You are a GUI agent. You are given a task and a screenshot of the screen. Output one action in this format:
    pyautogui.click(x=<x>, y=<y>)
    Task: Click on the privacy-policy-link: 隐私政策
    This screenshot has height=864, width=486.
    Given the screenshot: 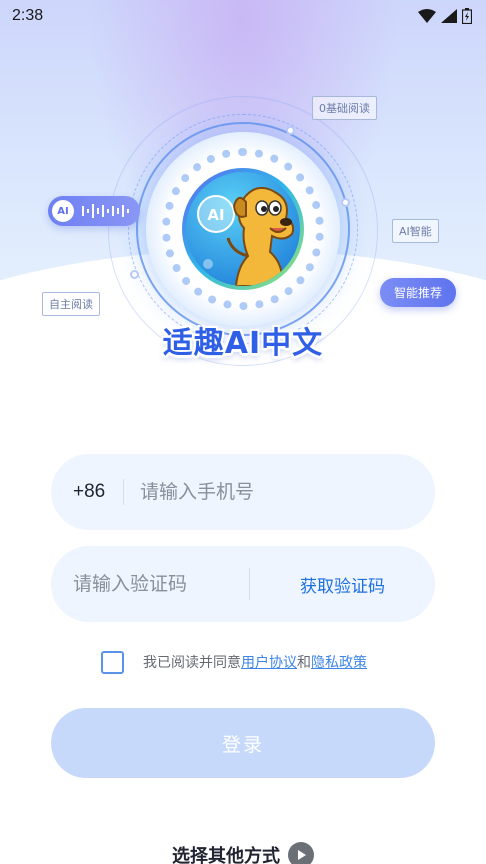 What is the action you would take?
    pyautogui.click(x=339, y=663)
    